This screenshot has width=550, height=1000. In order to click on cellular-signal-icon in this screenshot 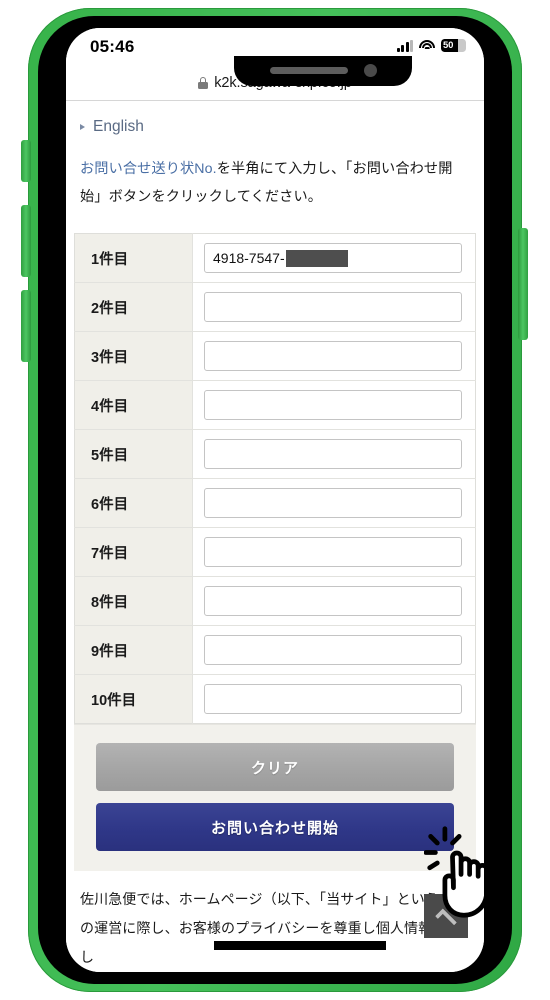, I will do `click(404, 45)`.